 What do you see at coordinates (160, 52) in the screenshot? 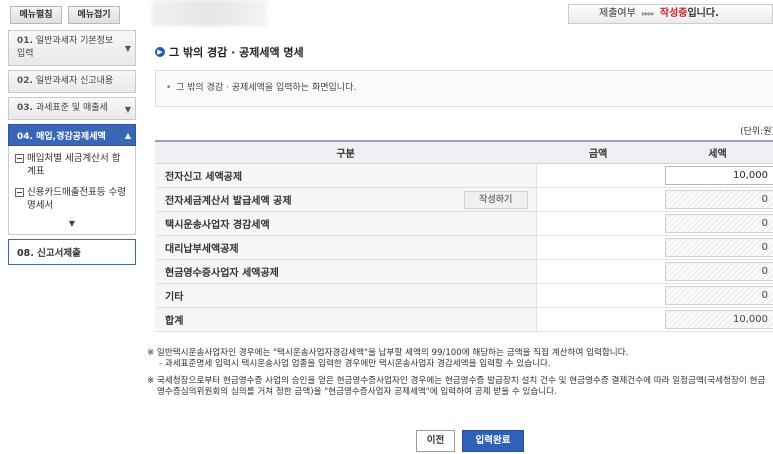
I see `arrow-circle-icon: ▶` at bounding box center [160, 52].